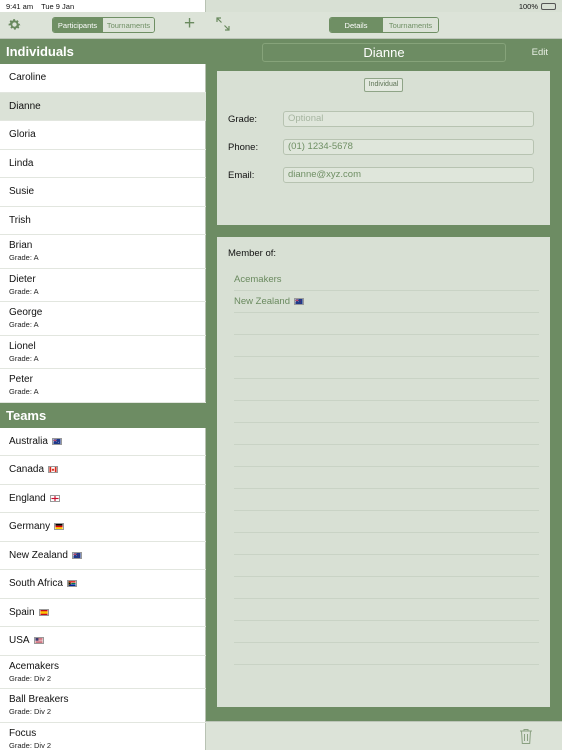  Describe the element at coordinates (103, 706) in the screenshot. I see `list-item: Ball Breakers Grade: Div 2` at that location.